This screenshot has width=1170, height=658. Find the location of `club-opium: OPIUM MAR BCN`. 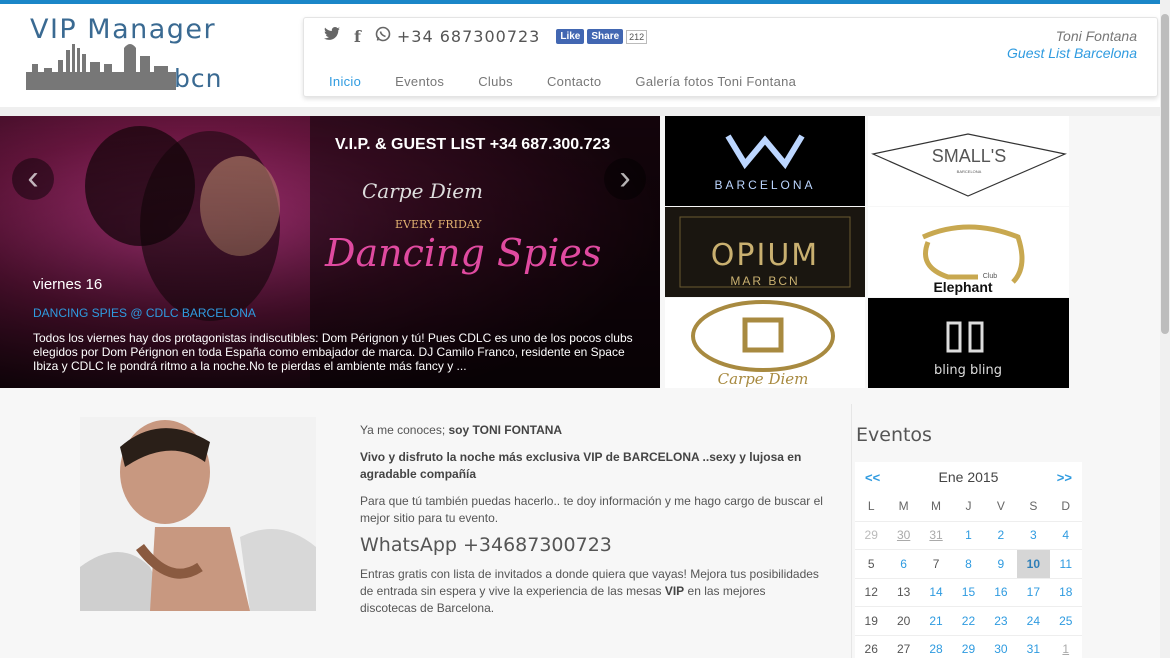

club-opium: OPIUM MAR BCN is located at coordinates (765, 252).